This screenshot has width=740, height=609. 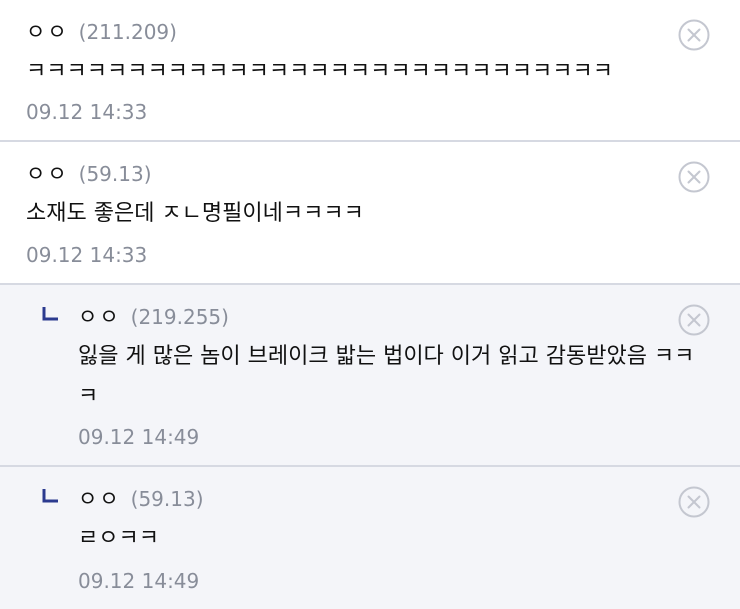 What do you see at coordinates (127, 32) in the screenshot?
I see `comment-ip: (211.209)` at bounding box center [127, 32].